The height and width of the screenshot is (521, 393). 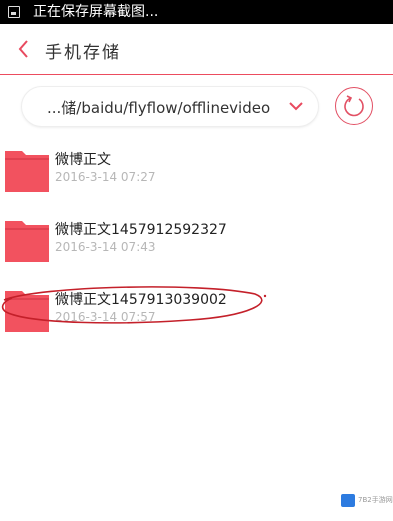 I want to click on list-item: 微博正文1457912592327 2016-3-14 07:43, so click(x=196, y=251).